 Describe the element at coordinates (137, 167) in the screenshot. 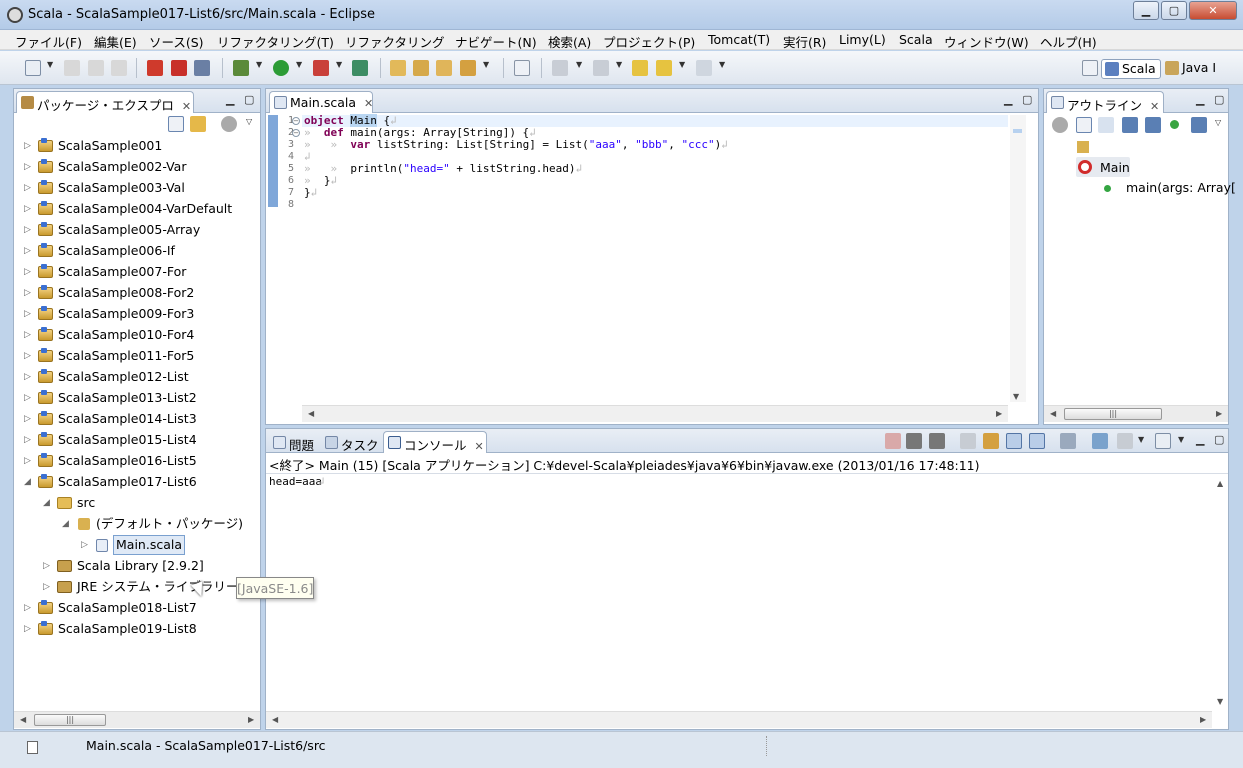

I see `tree-item-project: ▷ ScalaSample002-Var` at that location.